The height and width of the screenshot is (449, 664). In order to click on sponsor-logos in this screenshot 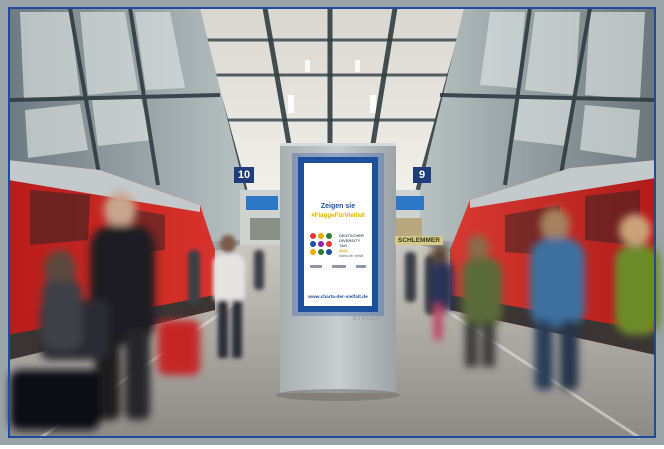, I will do `click(338, 266)`.